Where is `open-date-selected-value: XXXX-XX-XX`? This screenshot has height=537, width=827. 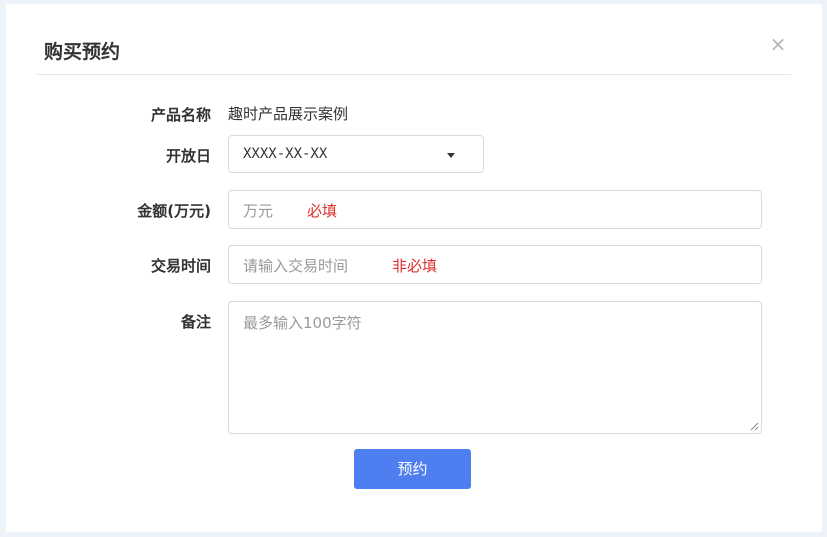
open-date-selected-value: XXXX-XX-XX is located at coordinates (285, 154).